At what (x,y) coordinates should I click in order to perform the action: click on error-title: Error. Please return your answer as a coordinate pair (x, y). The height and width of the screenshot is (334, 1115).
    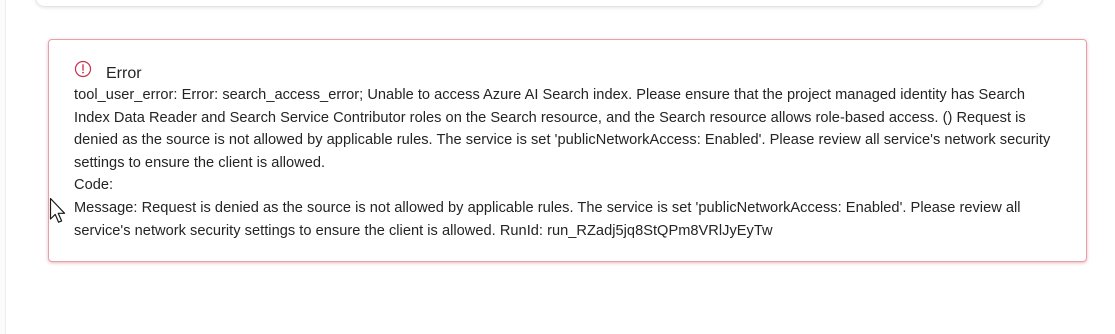
    Looking at the image, I should click on (124, 73).